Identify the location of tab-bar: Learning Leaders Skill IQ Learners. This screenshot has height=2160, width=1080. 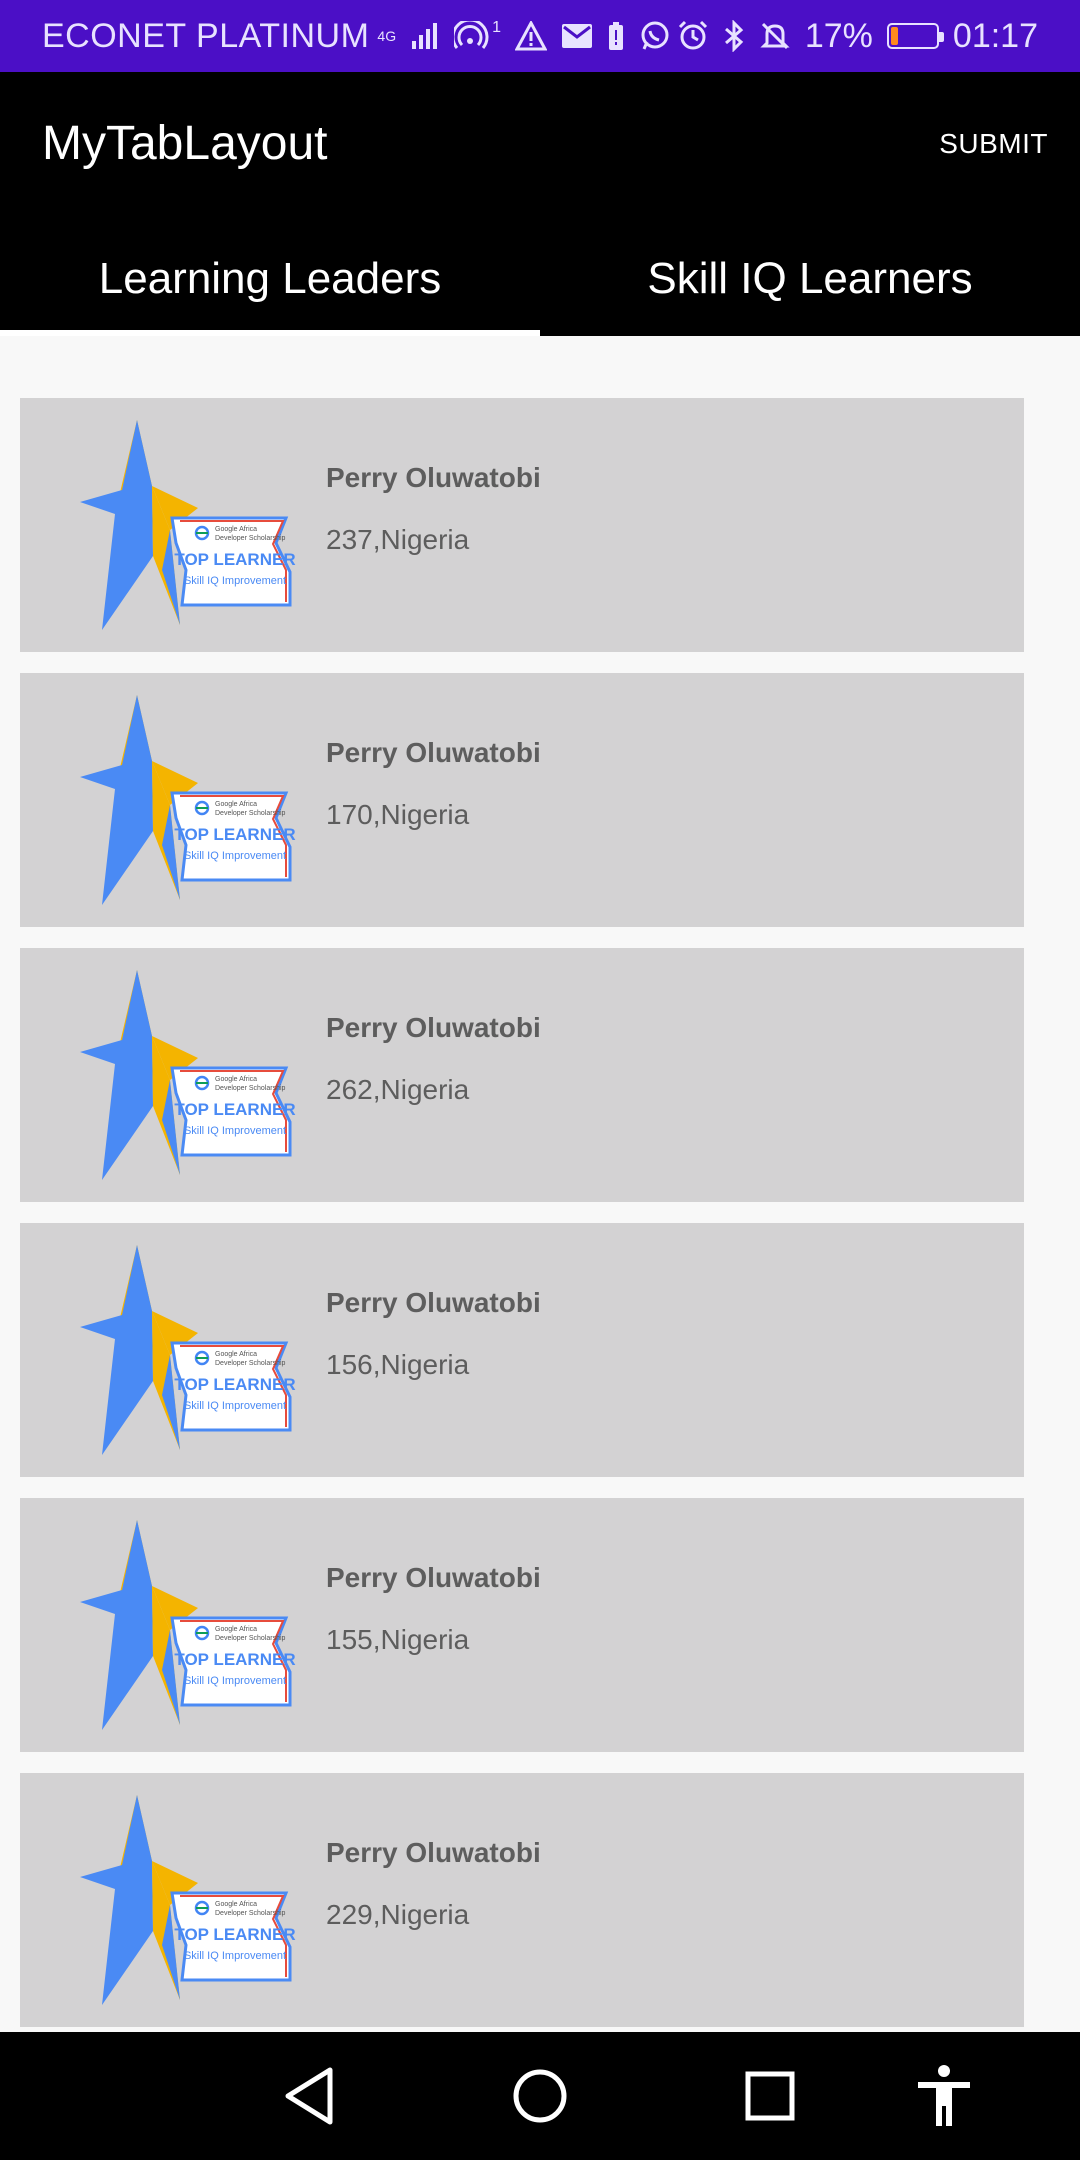
(540, 279).